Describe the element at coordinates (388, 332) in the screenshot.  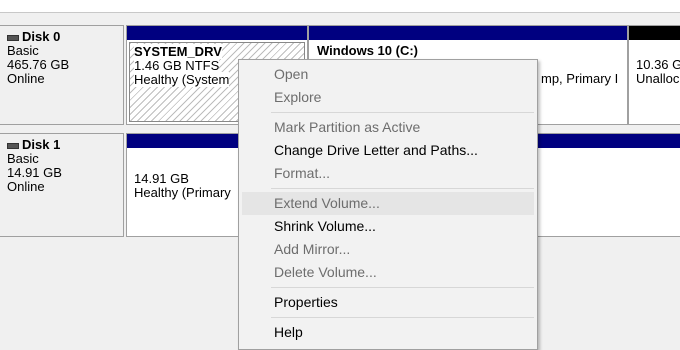
I see `menu-item-help: Help` at that location.